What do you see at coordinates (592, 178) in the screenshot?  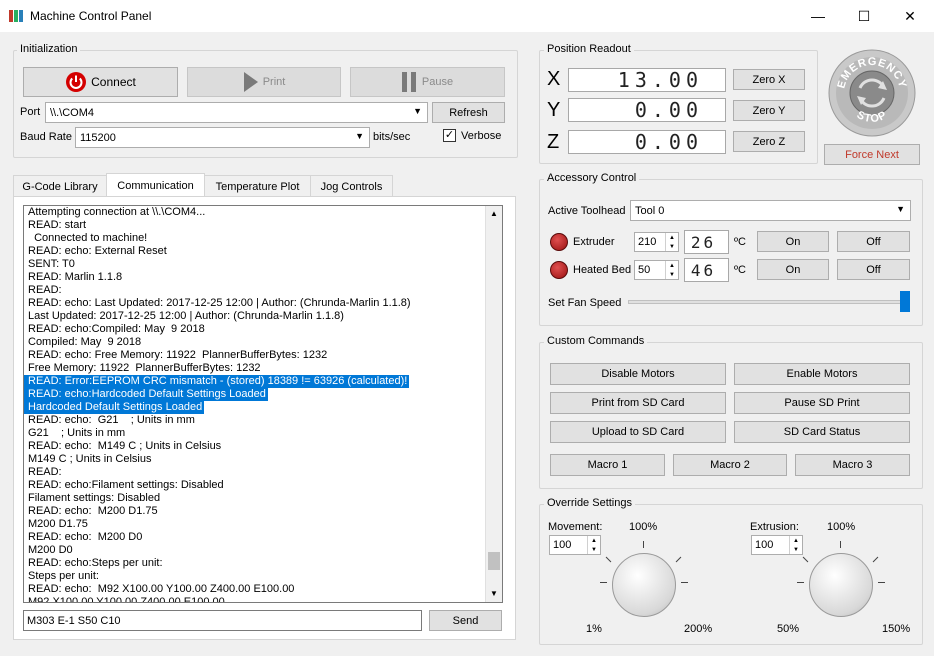 I see `accessory-label: Accessory Control` at bounding box center [592, 178].